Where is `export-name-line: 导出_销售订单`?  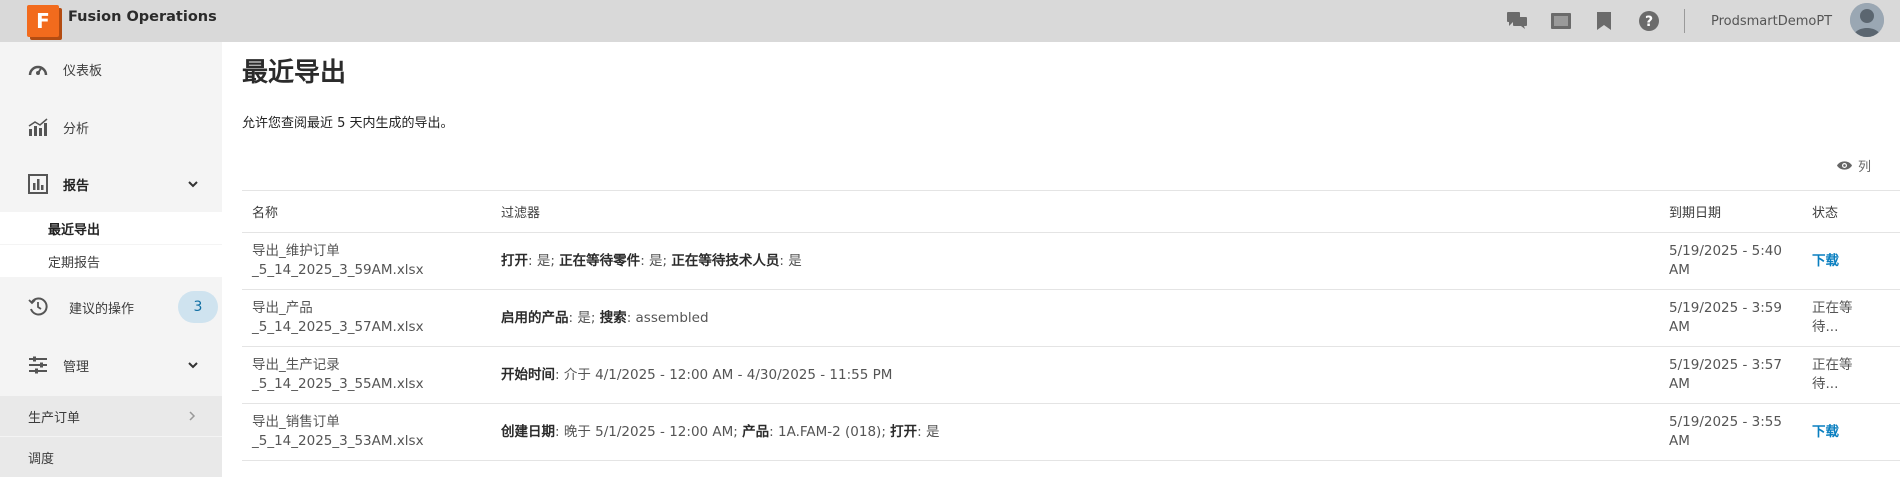
export-name-line: 导出_销售订单 is located at coordinates (296, 422).